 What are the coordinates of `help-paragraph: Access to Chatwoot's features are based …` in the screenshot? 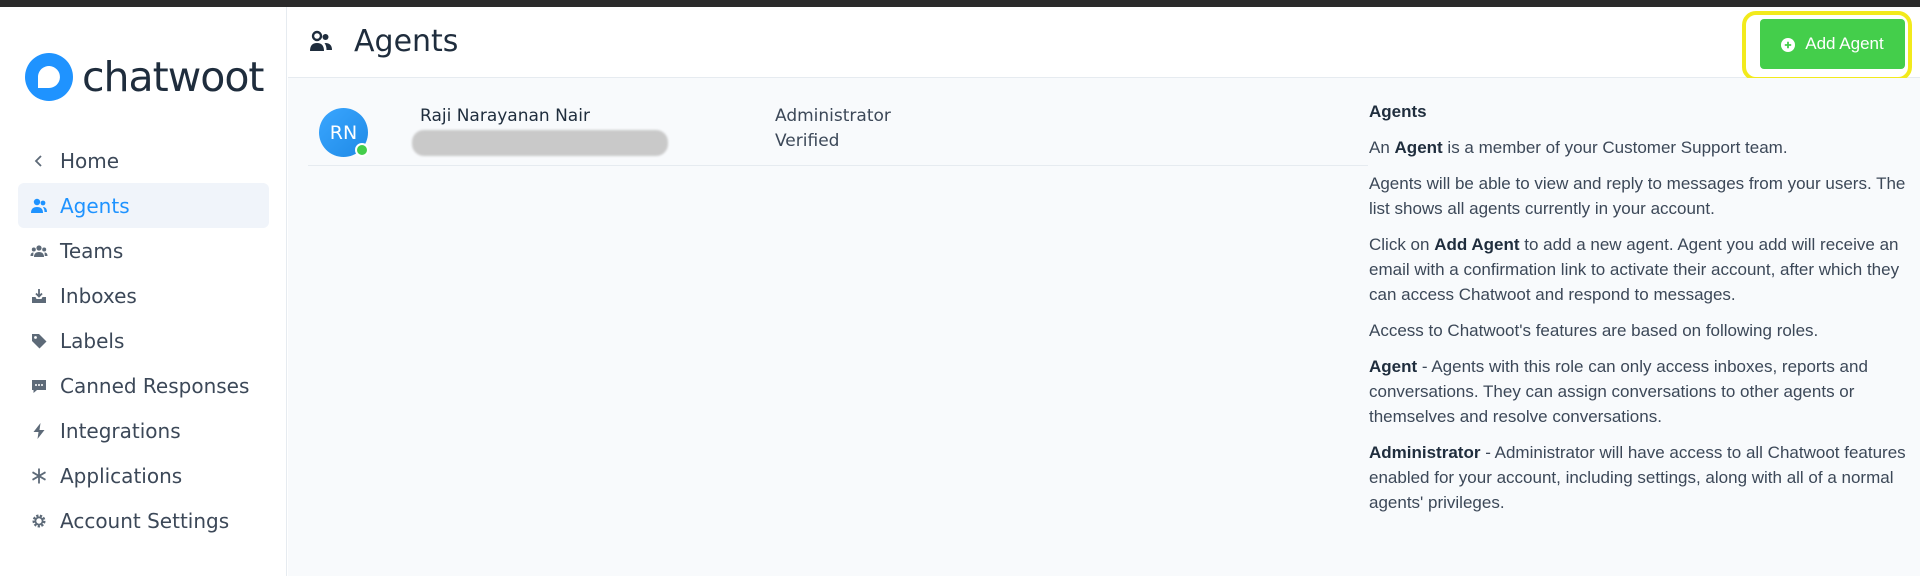 It's located at (1594, 330).